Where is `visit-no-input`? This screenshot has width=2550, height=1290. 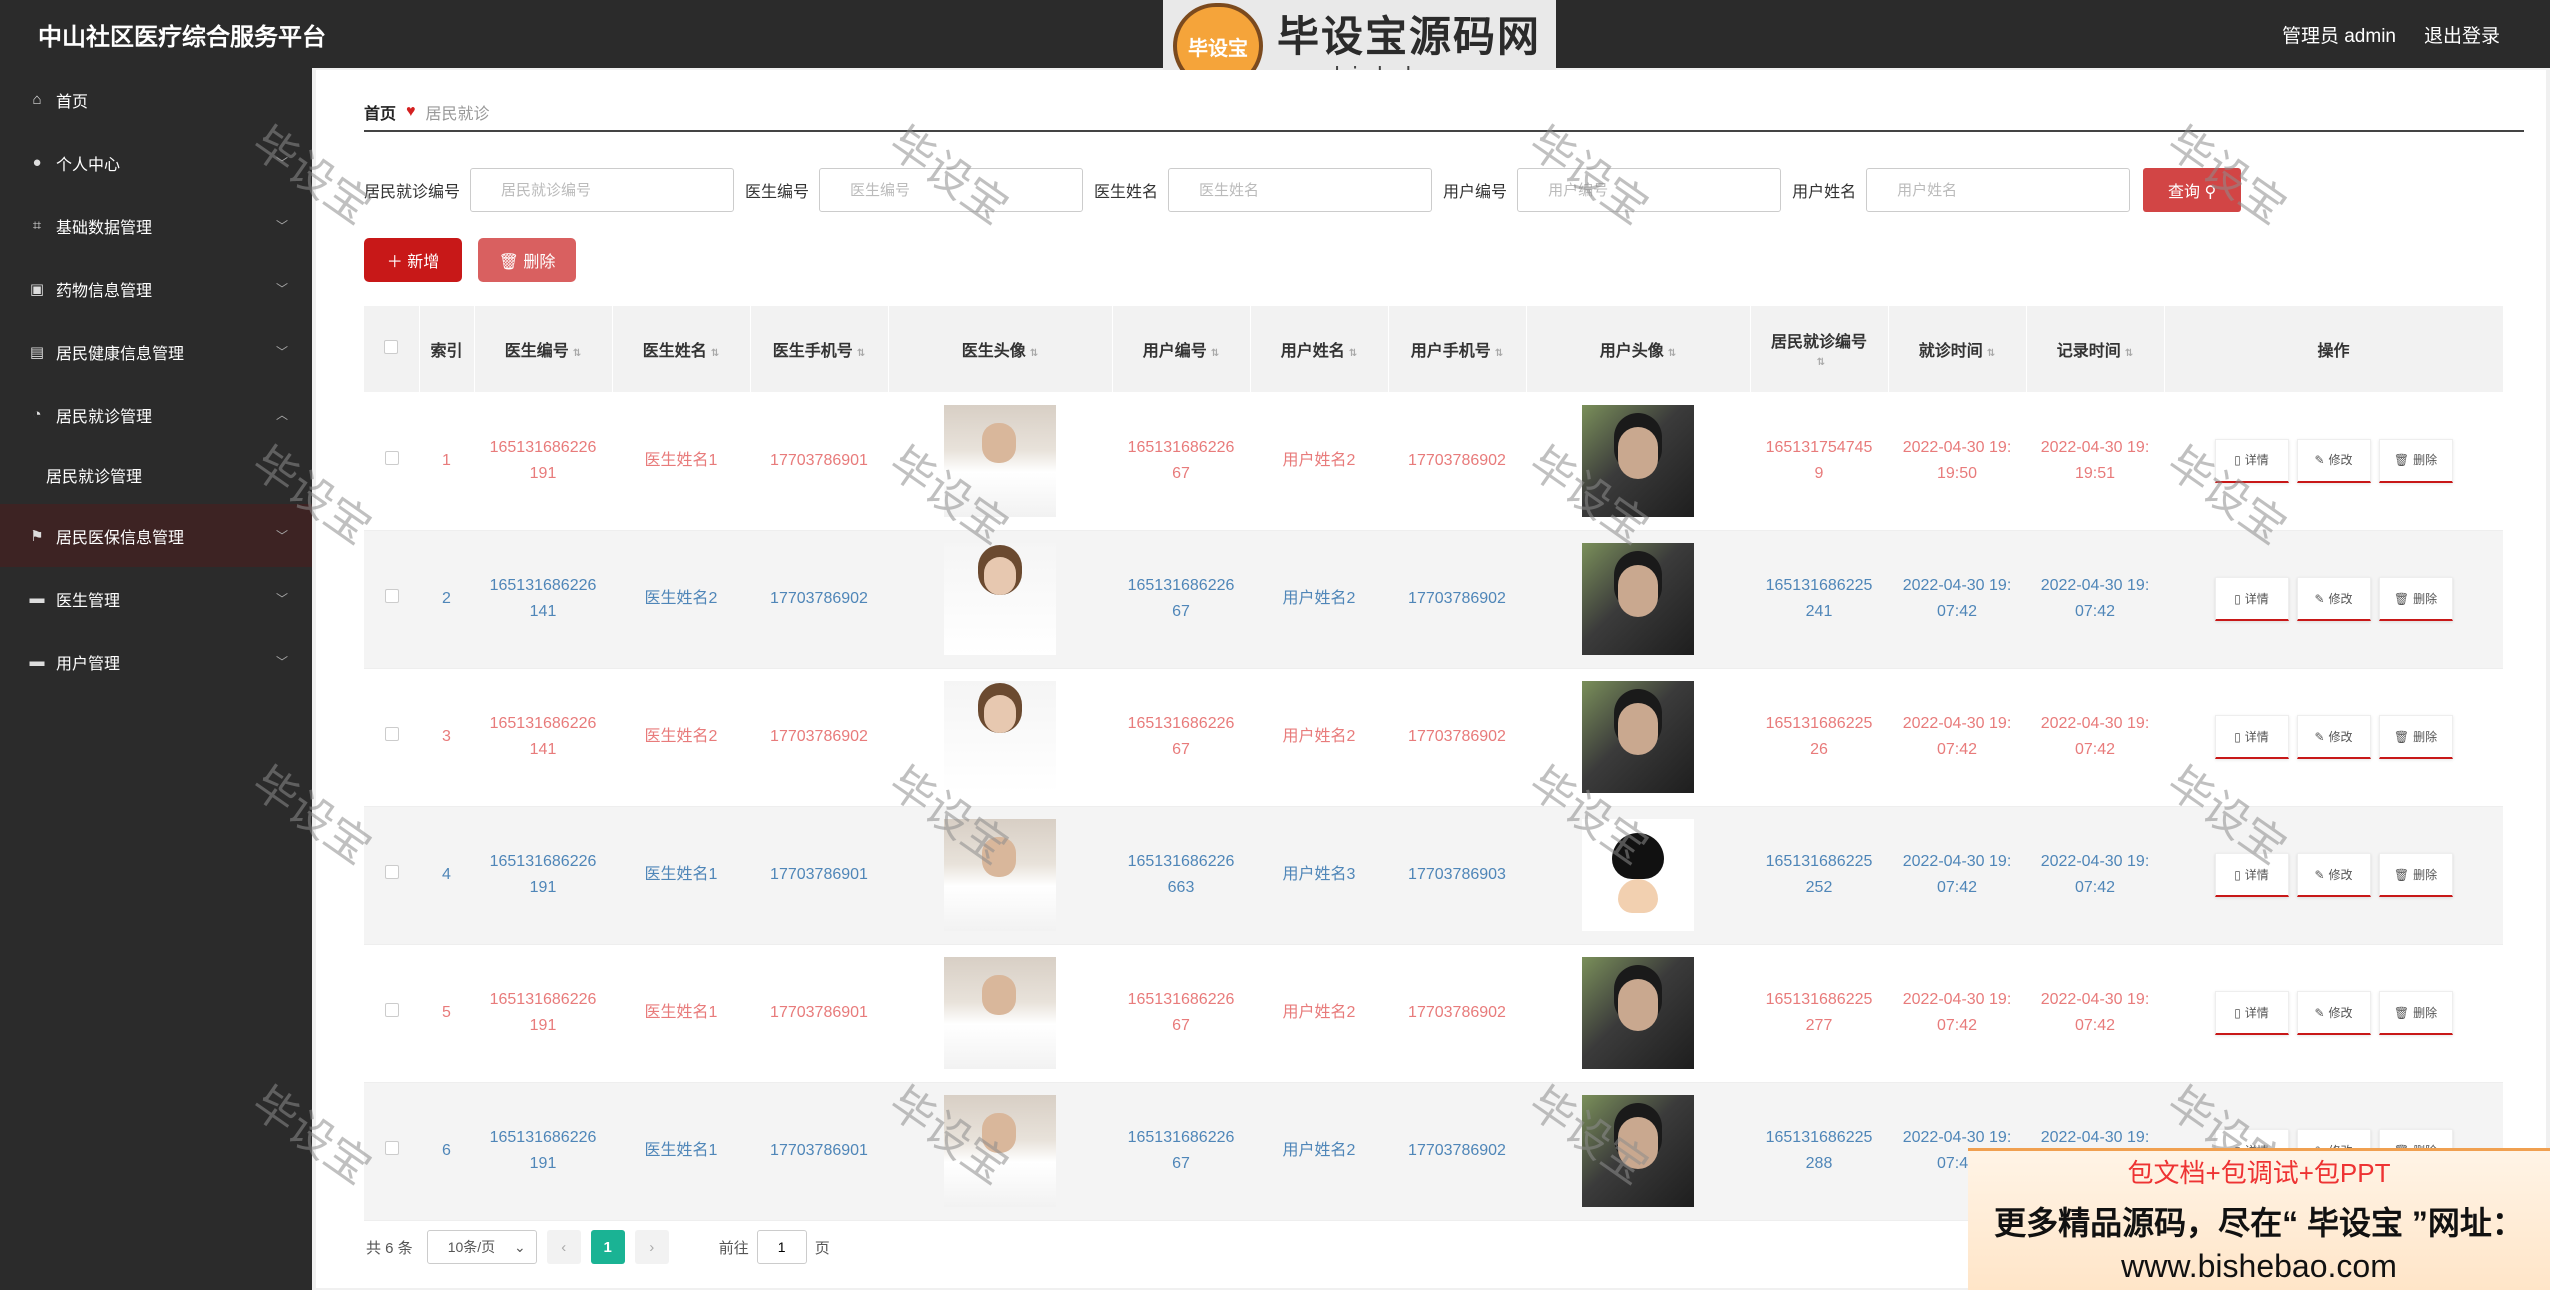
visit-no-input is located at coordinates (602, 190).